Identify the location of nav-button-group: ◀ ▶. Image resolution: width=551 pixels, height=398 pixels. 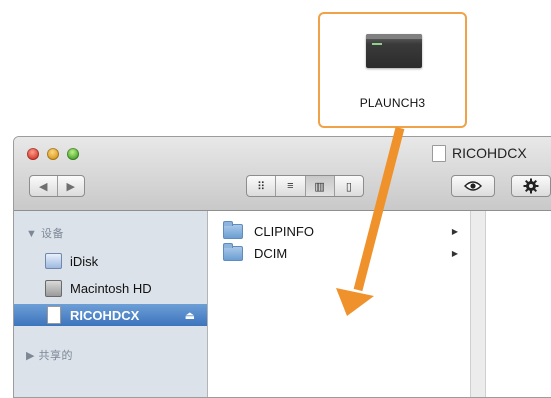
(57, 186).